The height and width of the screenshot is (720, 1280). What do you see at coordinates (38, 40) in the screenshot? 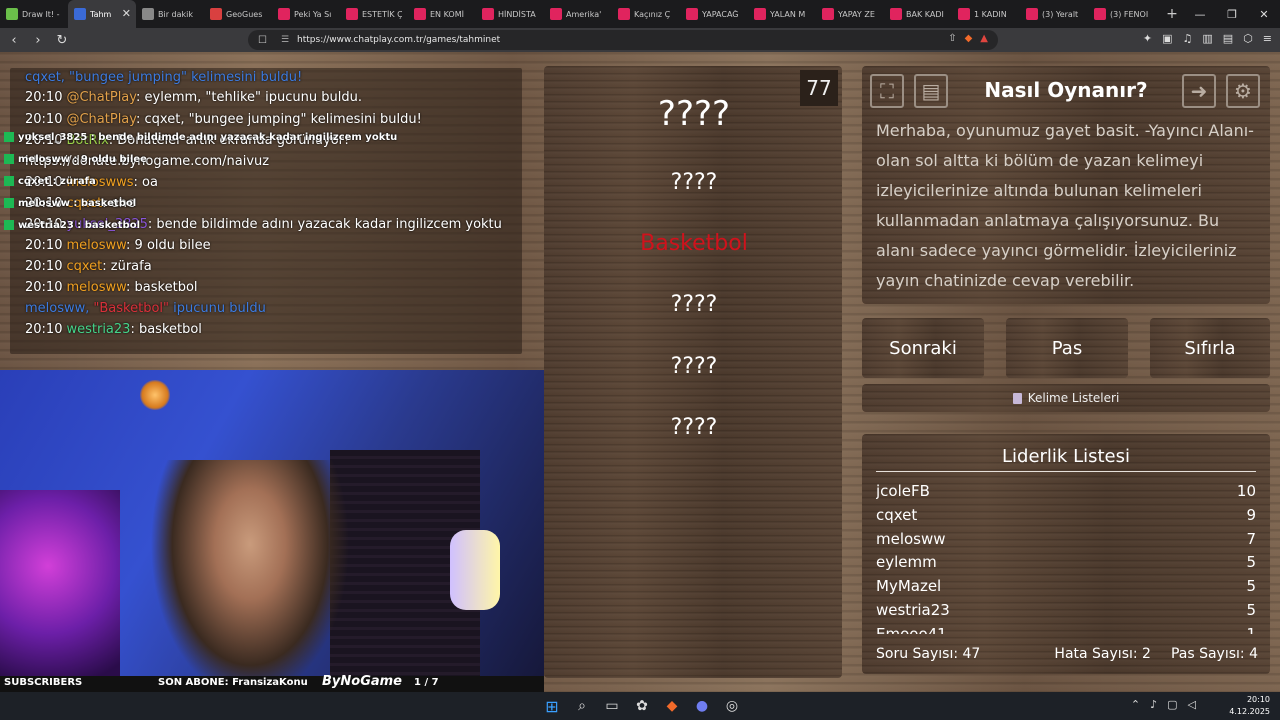
I see `forward-button: ›` at bounding box center [38, 40].